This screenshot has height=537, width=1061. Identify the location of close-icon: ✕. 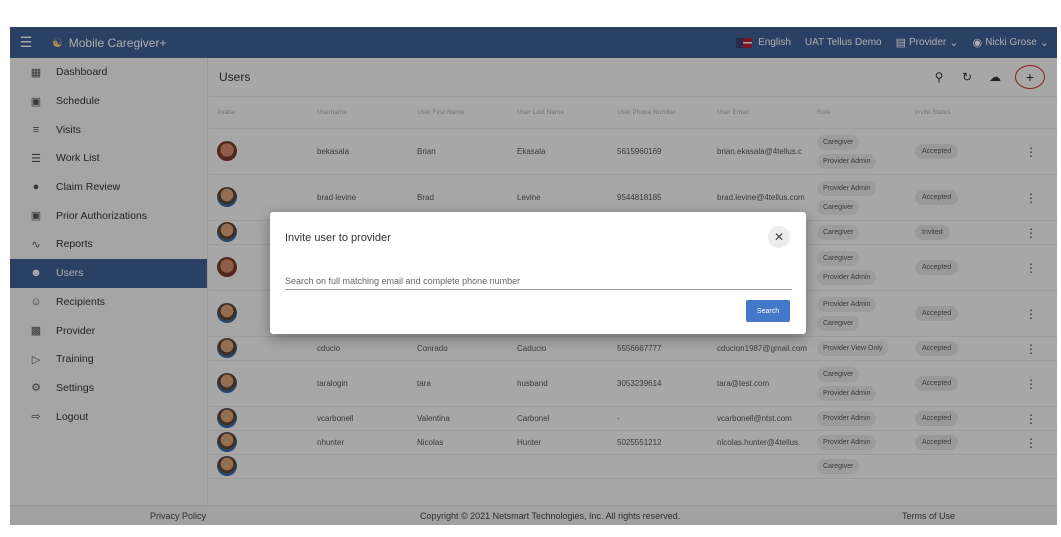
(779, 237).